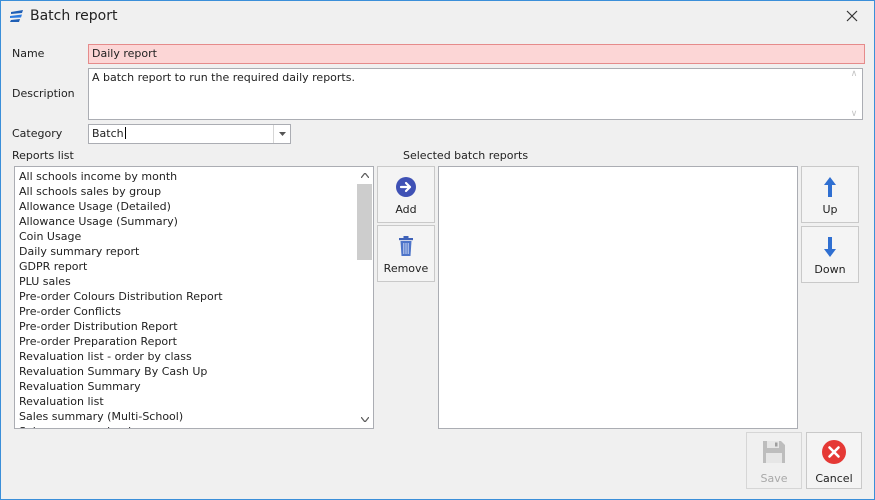 The width and height of the screenshot is (875, 500). Describe the element at coordinates (830, 187) in the screenshot. I see `arrow-up-icon` at that location.